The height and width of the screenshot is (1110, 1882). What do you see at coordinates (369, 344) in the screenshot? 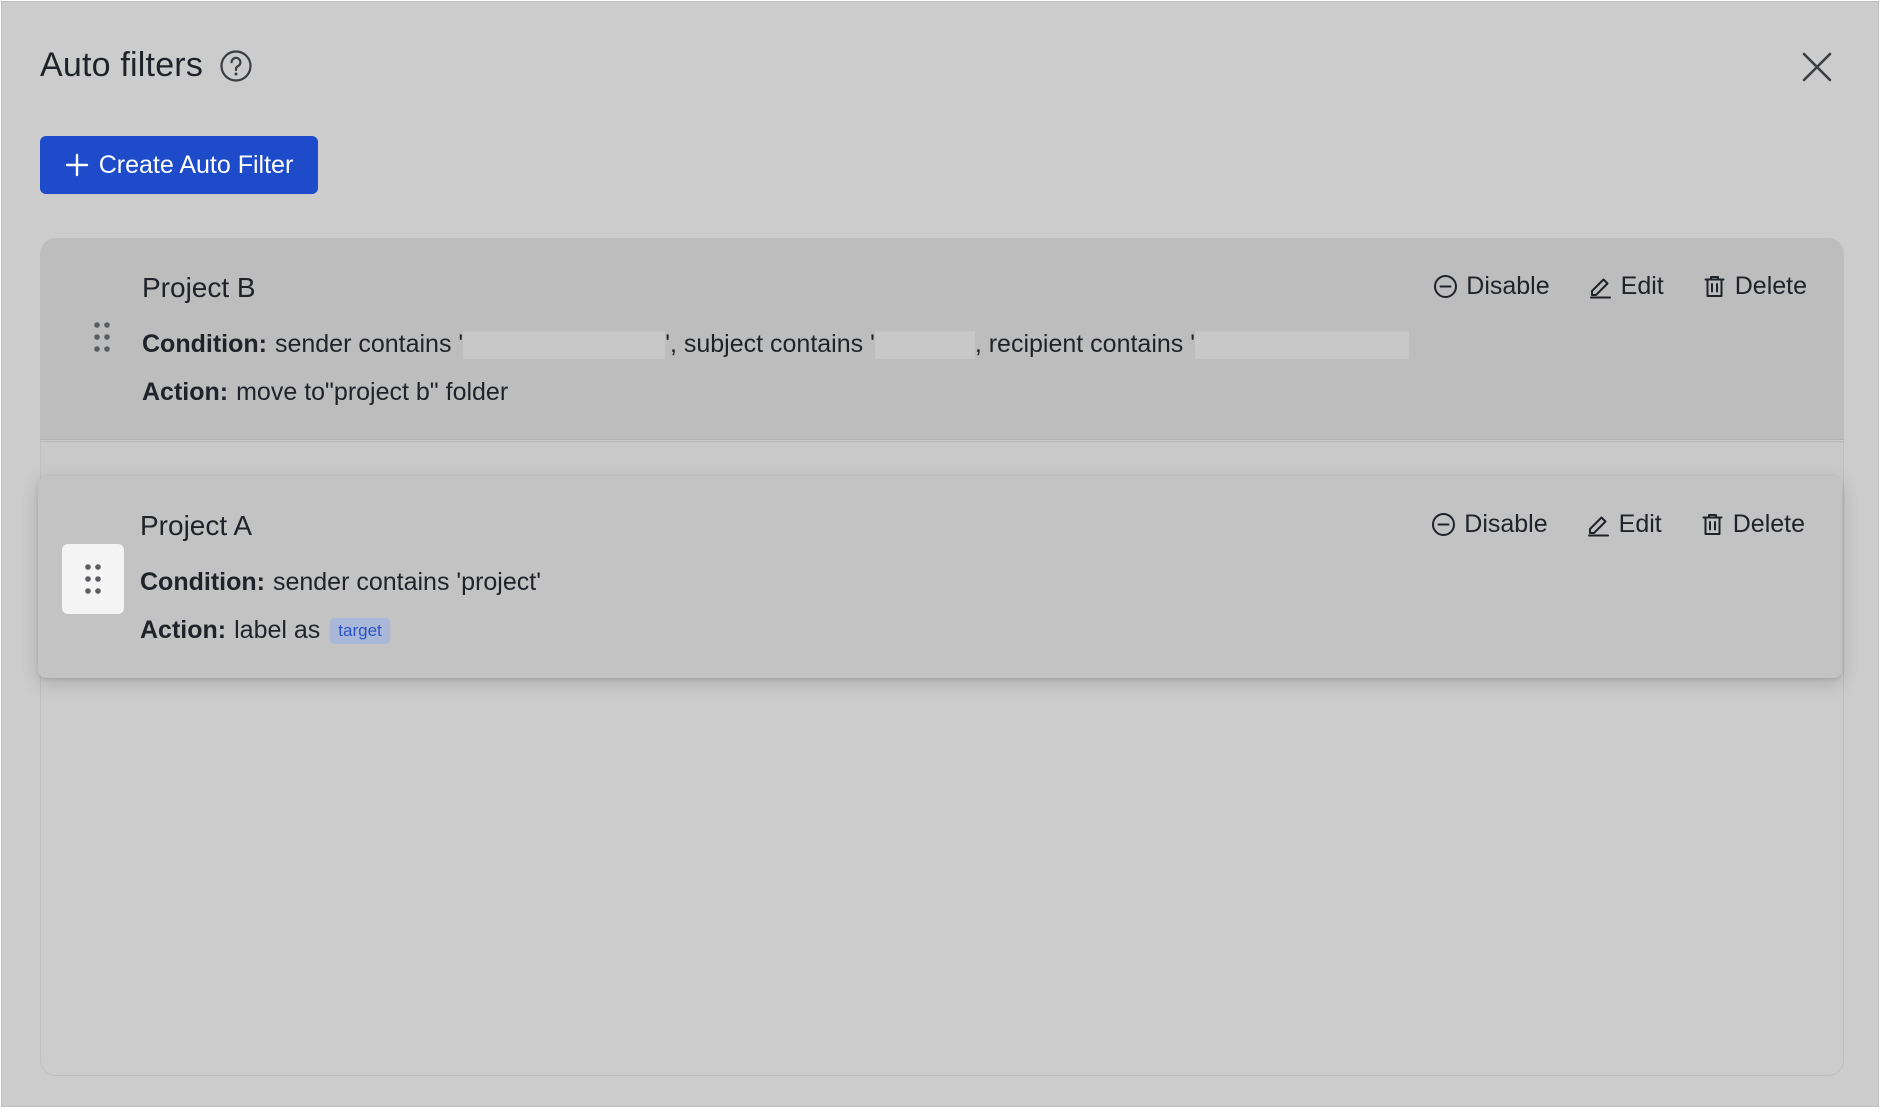
I see `condition-text-sender: sender contains '` at bounding box center [369, 344].